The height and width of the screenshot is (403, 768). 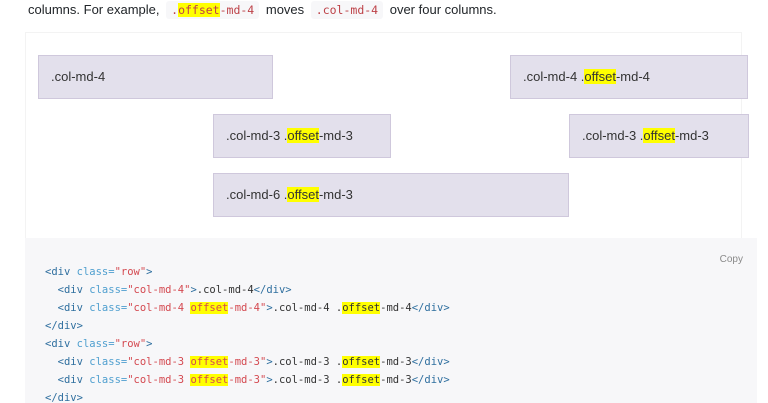 What do you see at coordinates (632, 76) in the screenshot?
I see `col-label-b: -md-4` at bounding box center [632, 76].